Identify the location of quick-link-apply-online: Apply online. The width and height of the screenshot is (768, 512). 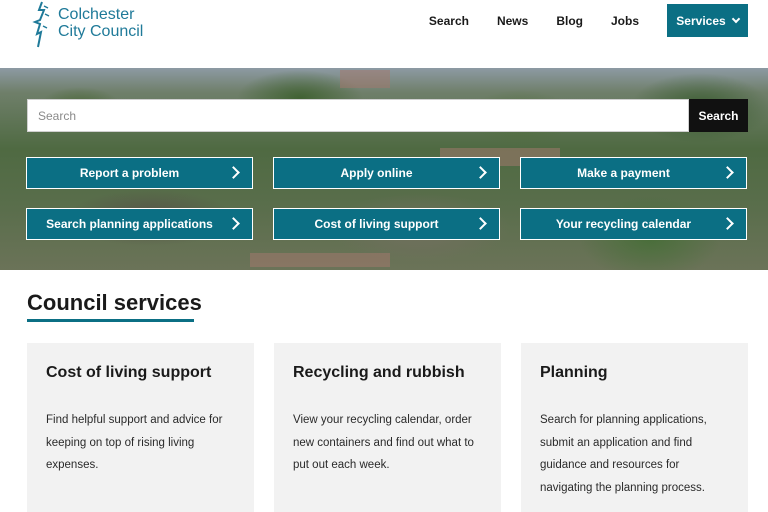
(386, 173).